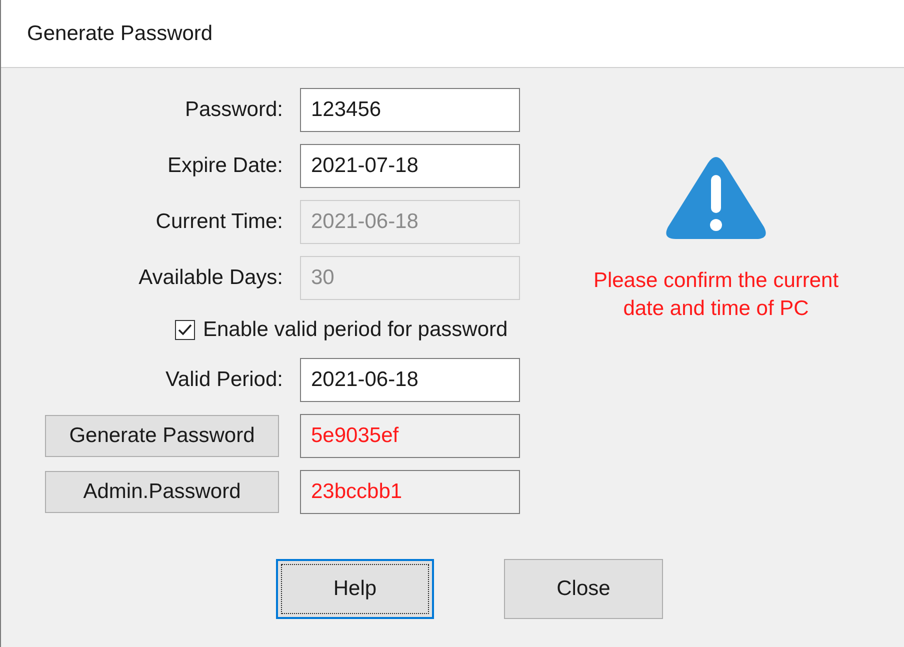 The width and height of the screenshot is (904, 647). What do you see at coordinates (355, 330) in the screenshot?
I see `checkbox-label: Enable valid period for password` at bounding box center [355, 330].